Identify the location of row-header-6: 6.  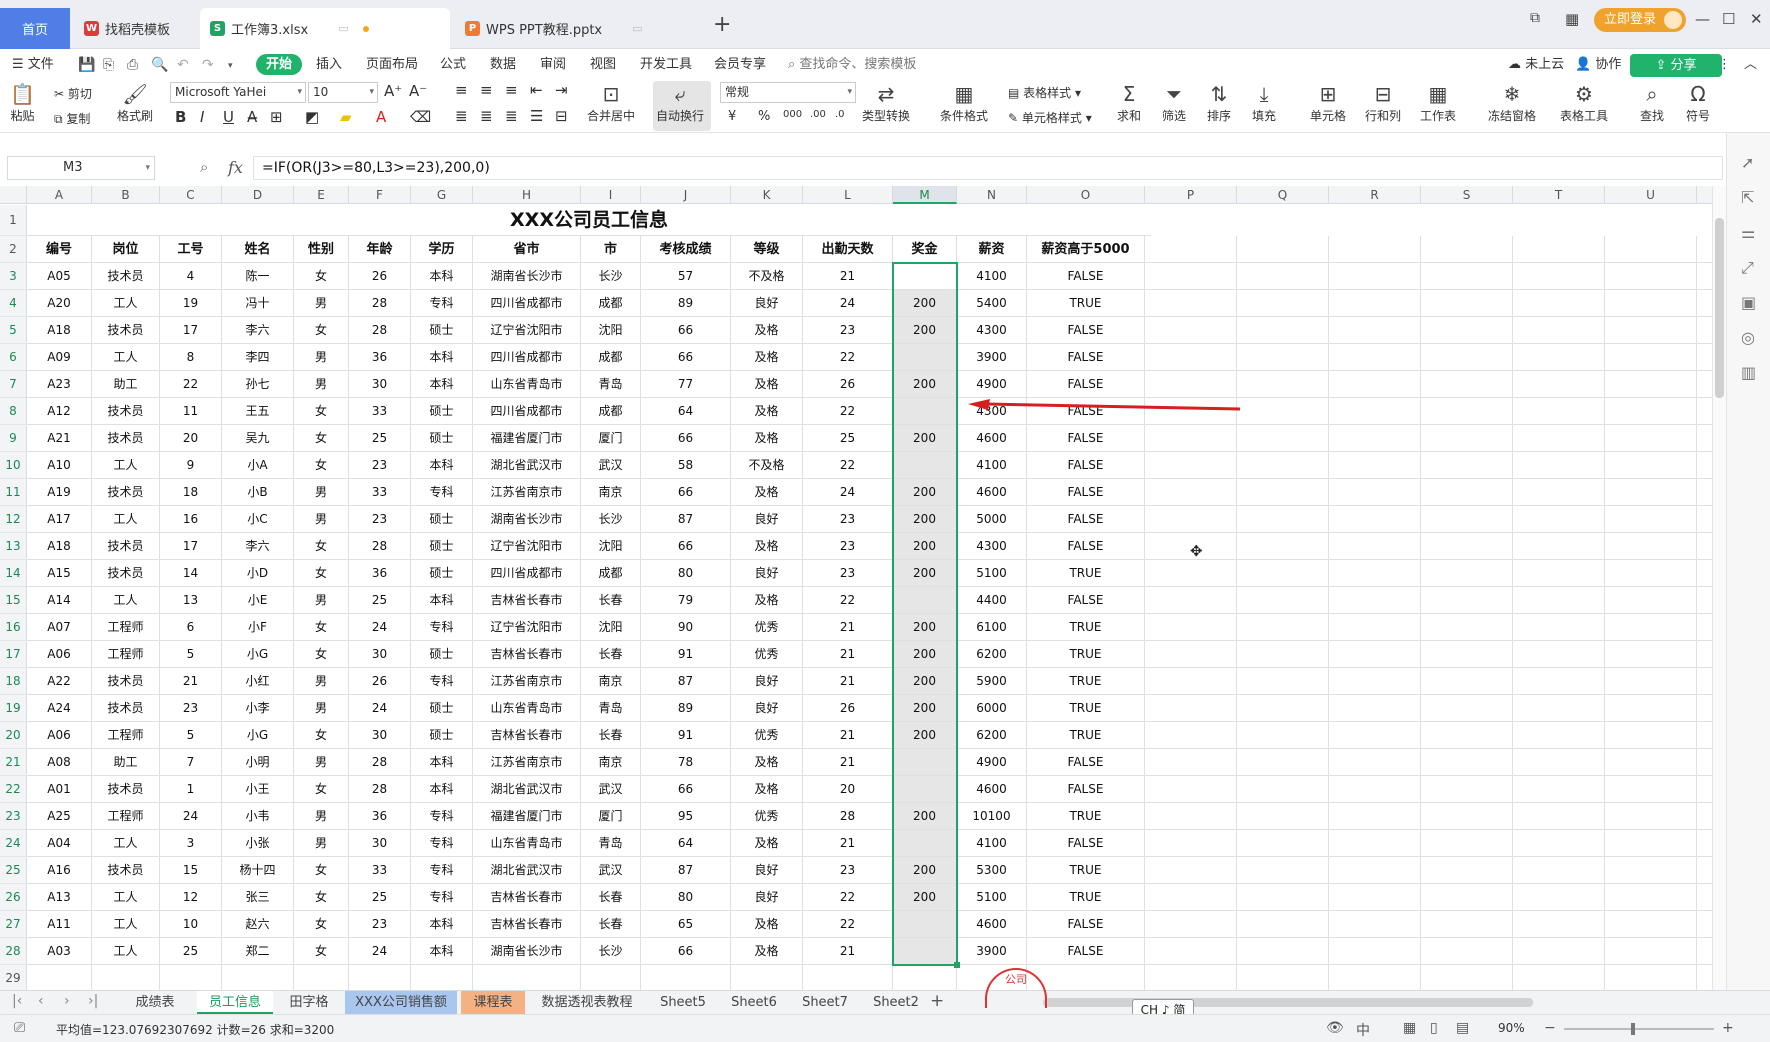
(13, 357).